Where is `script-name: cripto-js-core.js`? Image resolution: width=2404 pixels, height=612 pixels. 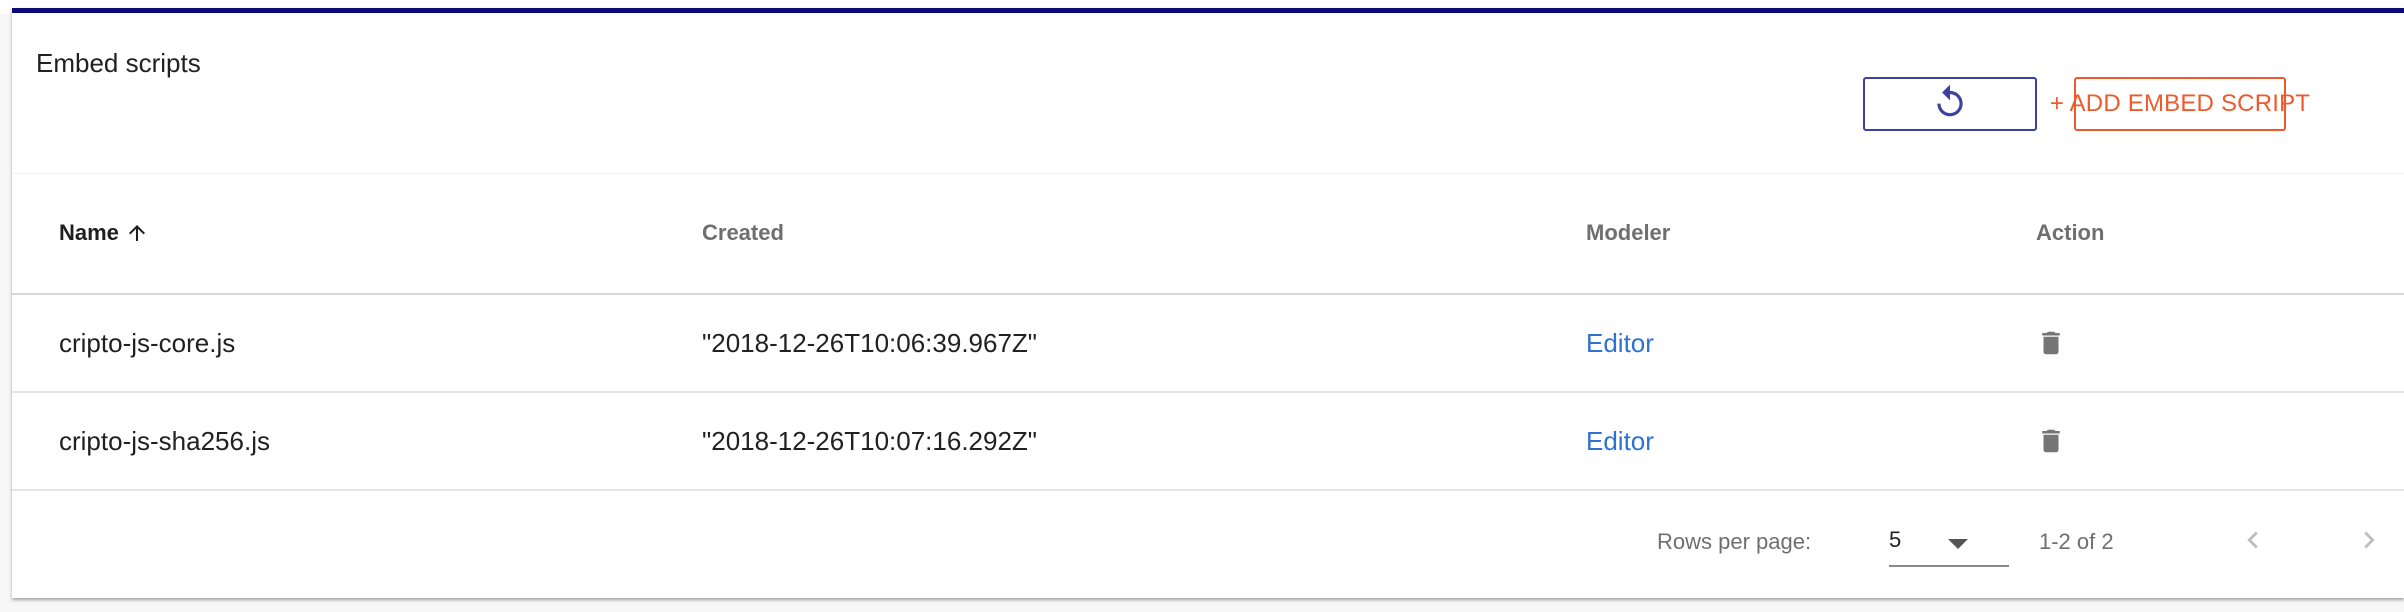
script-name: cripto-js-core.js is located at coordinates (147, 342).